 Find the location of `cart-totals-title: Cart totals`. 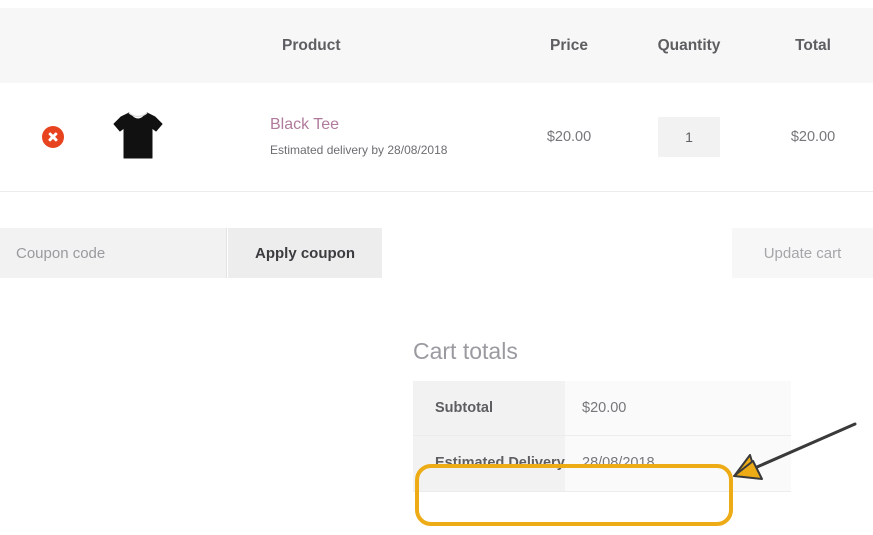

cart-totals-title: Cart totals is located at coordinates (465, 351).